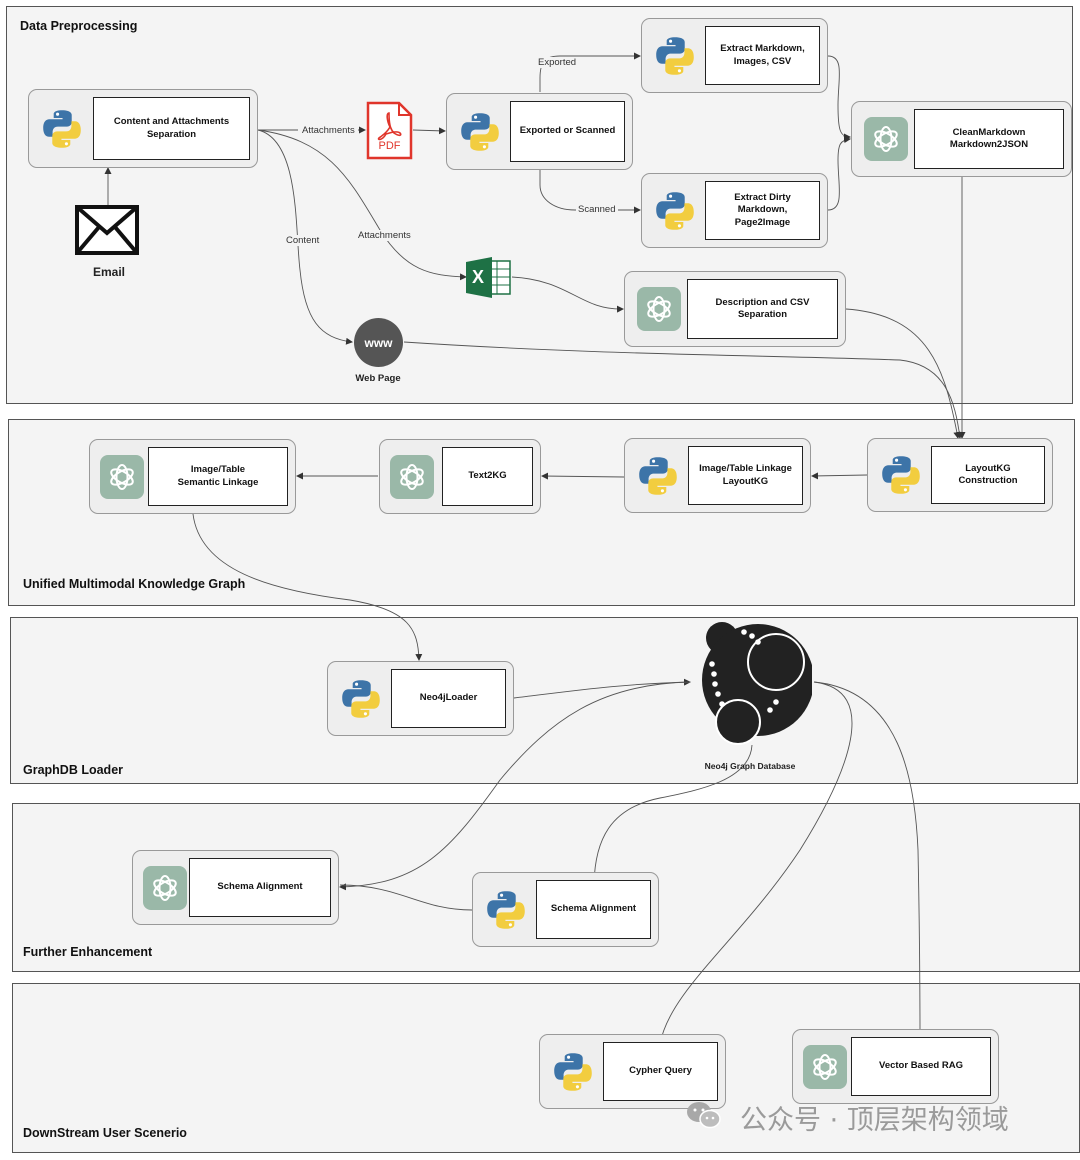  What do you see at coordinates (378, 378) in the screenshot?
I see `web-page-caption: Web Page` at bounding box center [378, 378].